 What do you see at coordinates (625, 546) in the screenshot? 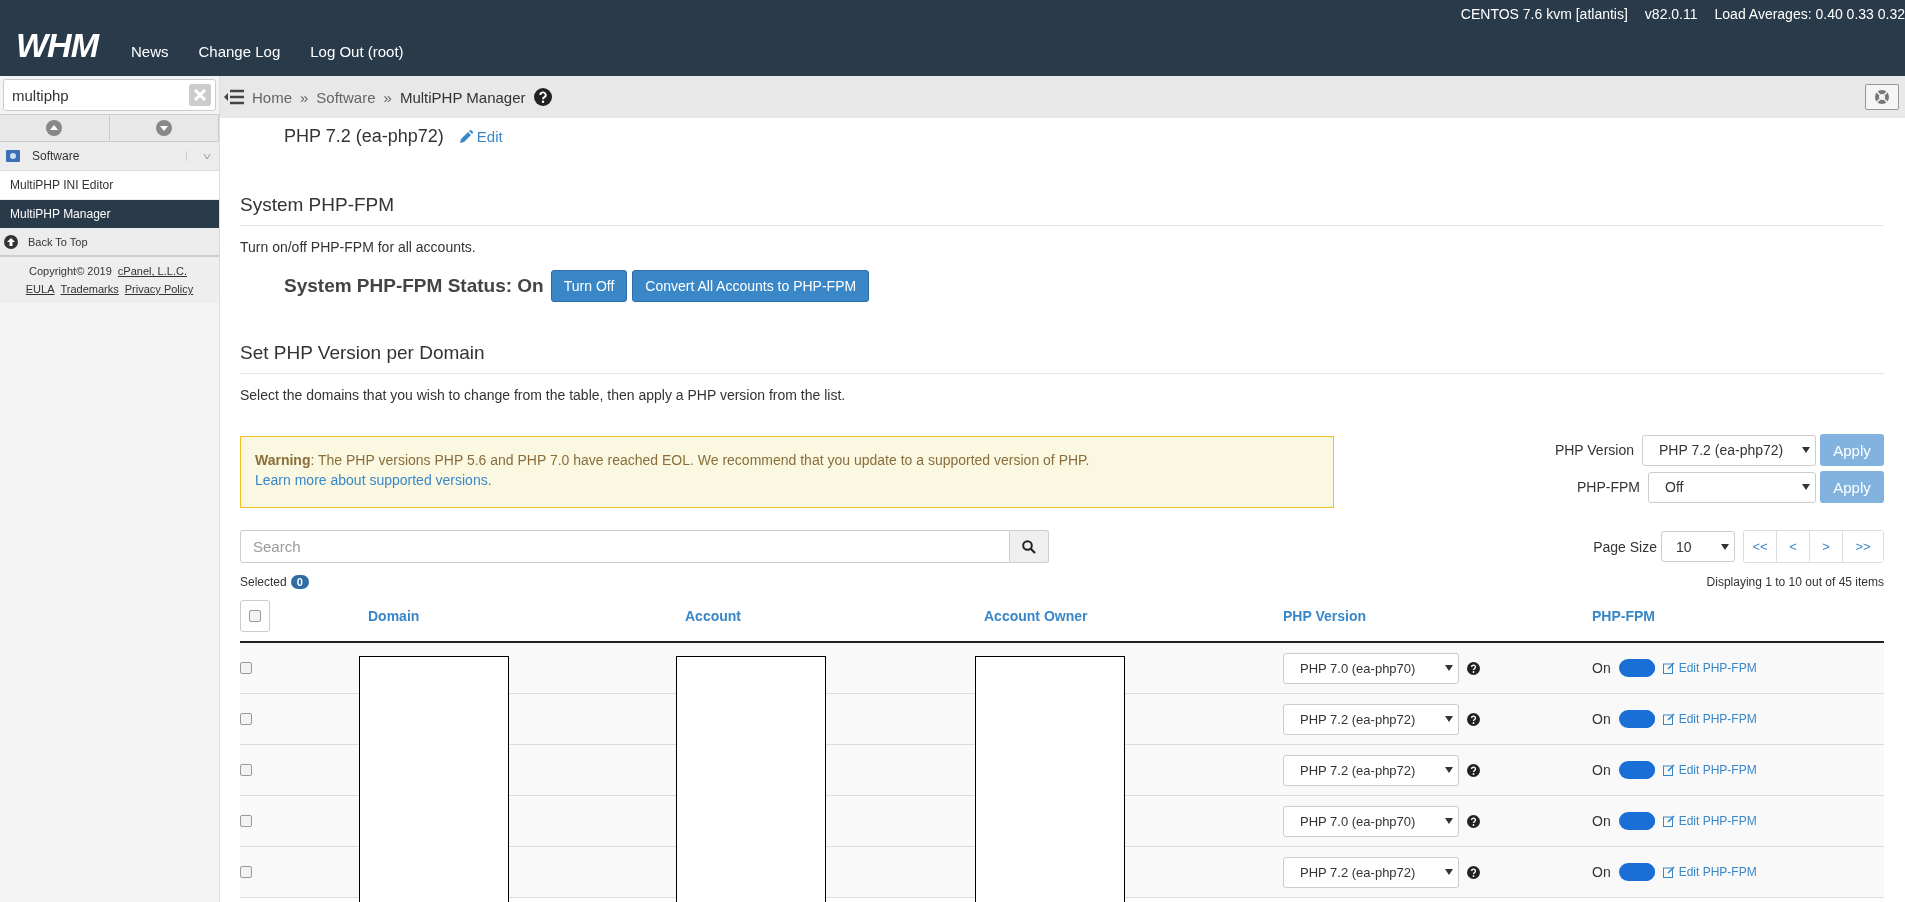
I see `search-field: Search` at bounding box center [625, 546].